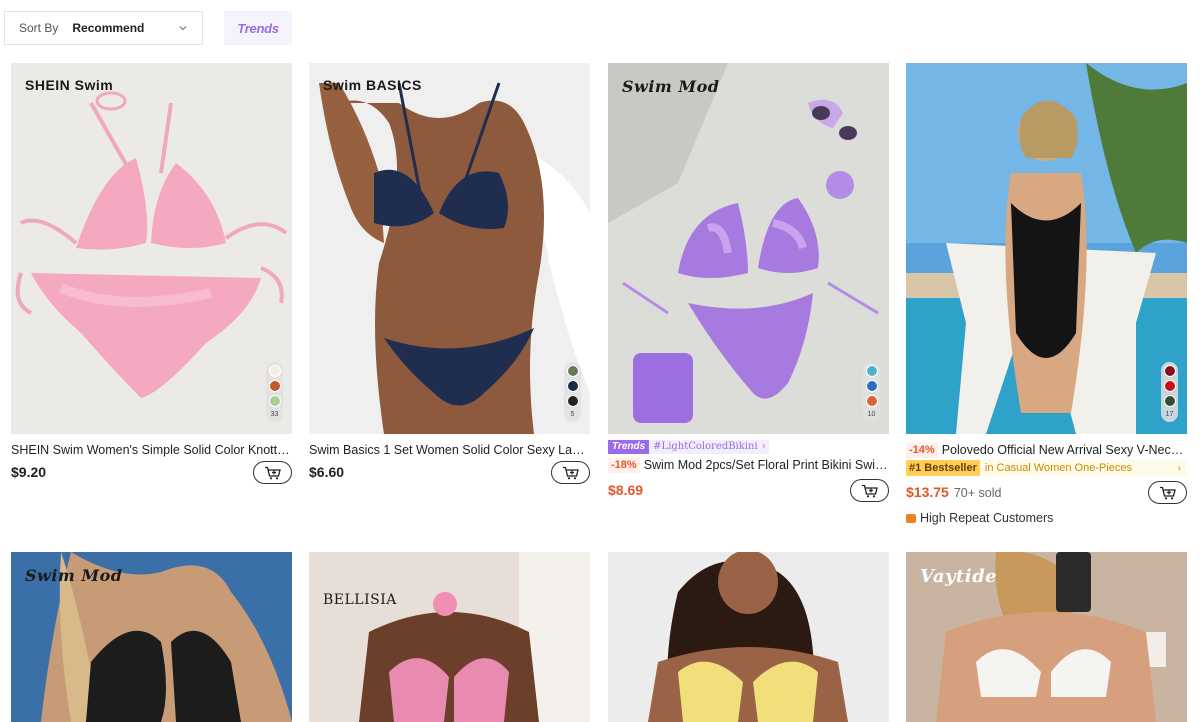 The image size is (1200, 722). What do you see at coordinates (39, 28) in the screenshot?
I see `sort-label: Sort By` at bounding box center [39, 28].